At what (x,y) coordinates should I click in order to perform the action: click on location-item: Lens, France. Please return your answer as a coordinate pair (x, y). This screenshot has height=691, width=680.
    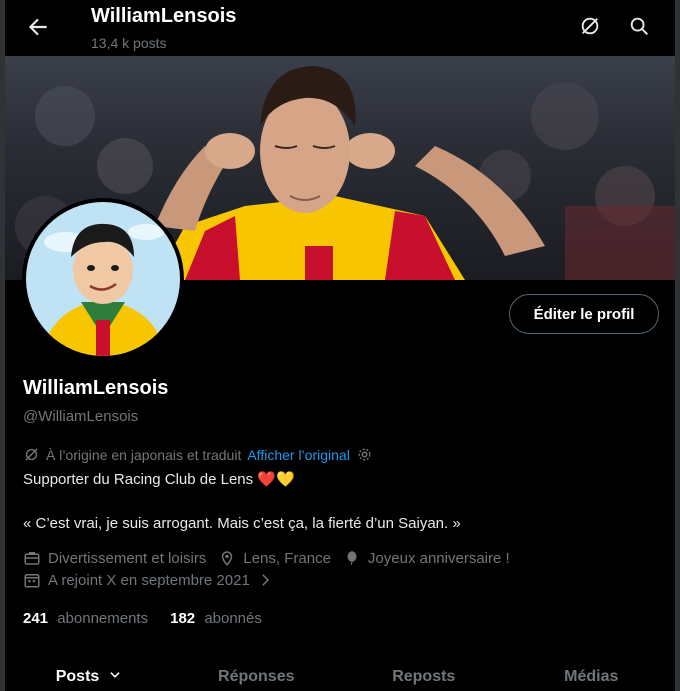
    Looking at the image, I should click on (274, 558).